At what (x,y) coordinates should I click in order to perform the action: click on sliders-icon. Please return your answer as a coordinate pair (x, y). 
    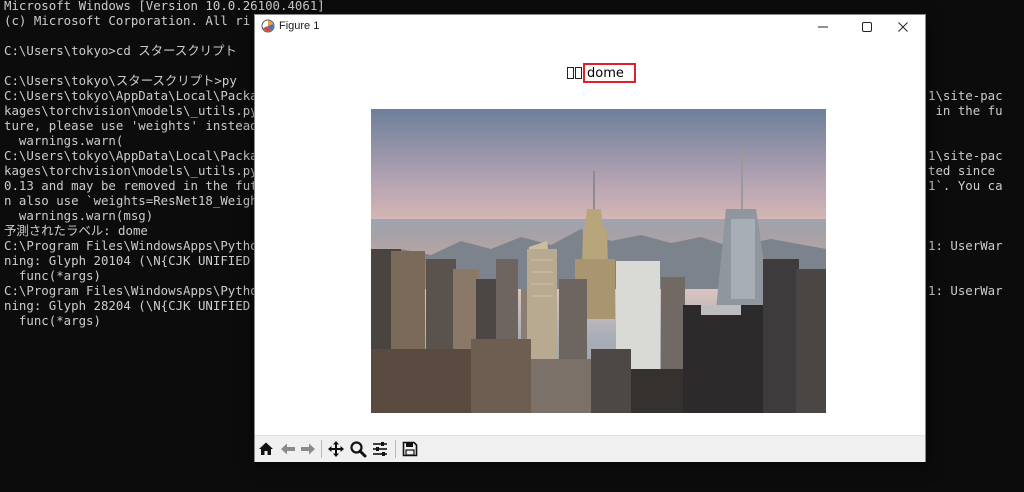
    Looking at the image, I should click on (380, 449).